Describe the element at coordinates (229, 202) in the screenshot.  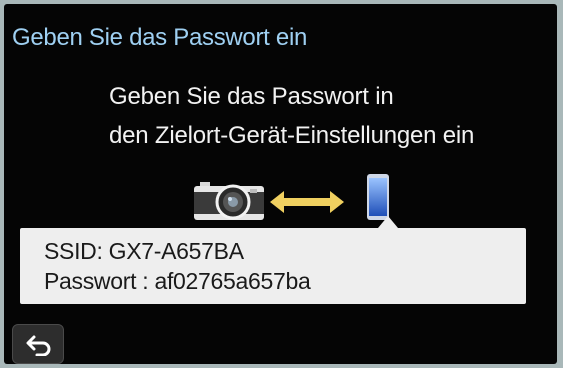
I see `camera-icon` at that location.